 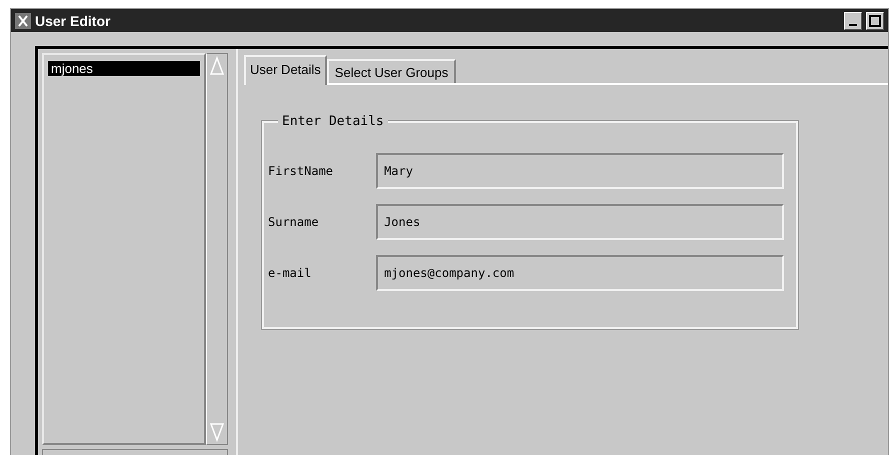 I want to click on tab: Select User Groups, so click(x=391, y=71).